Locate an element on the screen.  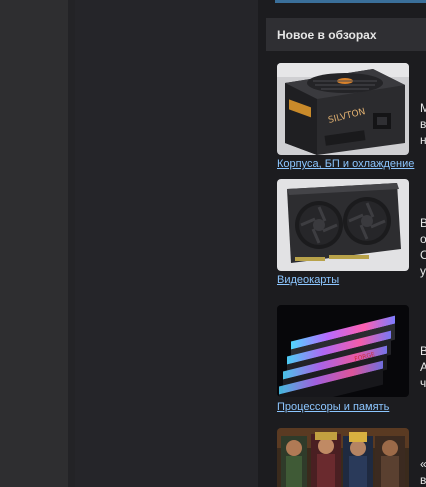
title-char: А is located at coordinates (423, 367).